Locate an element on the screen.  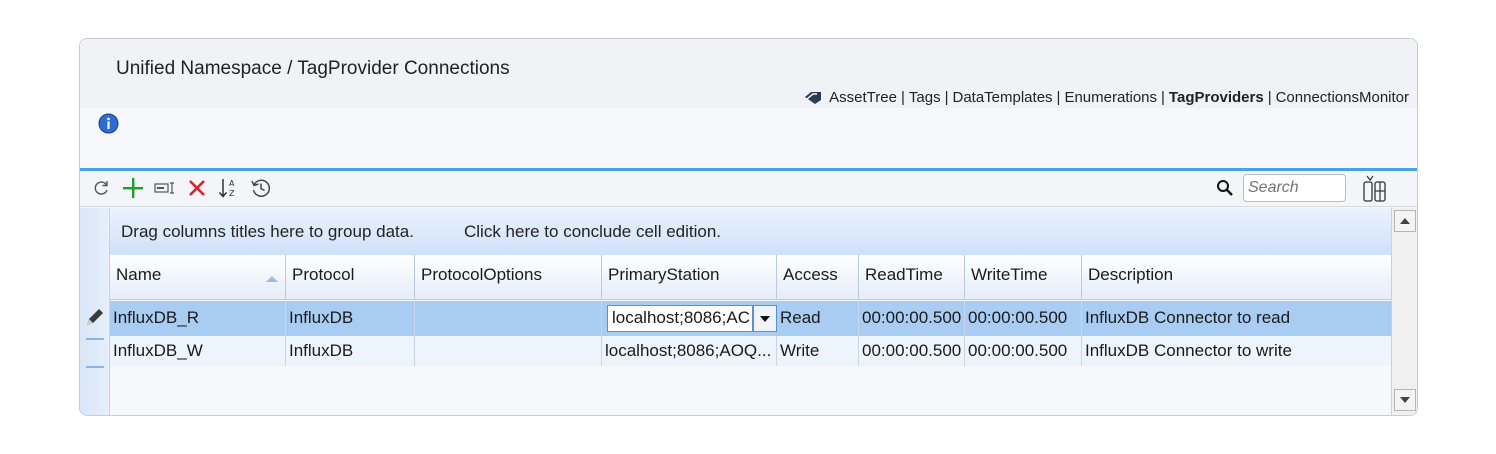
cell-name: InfluxDB_R is located at coordinates (198, 318).